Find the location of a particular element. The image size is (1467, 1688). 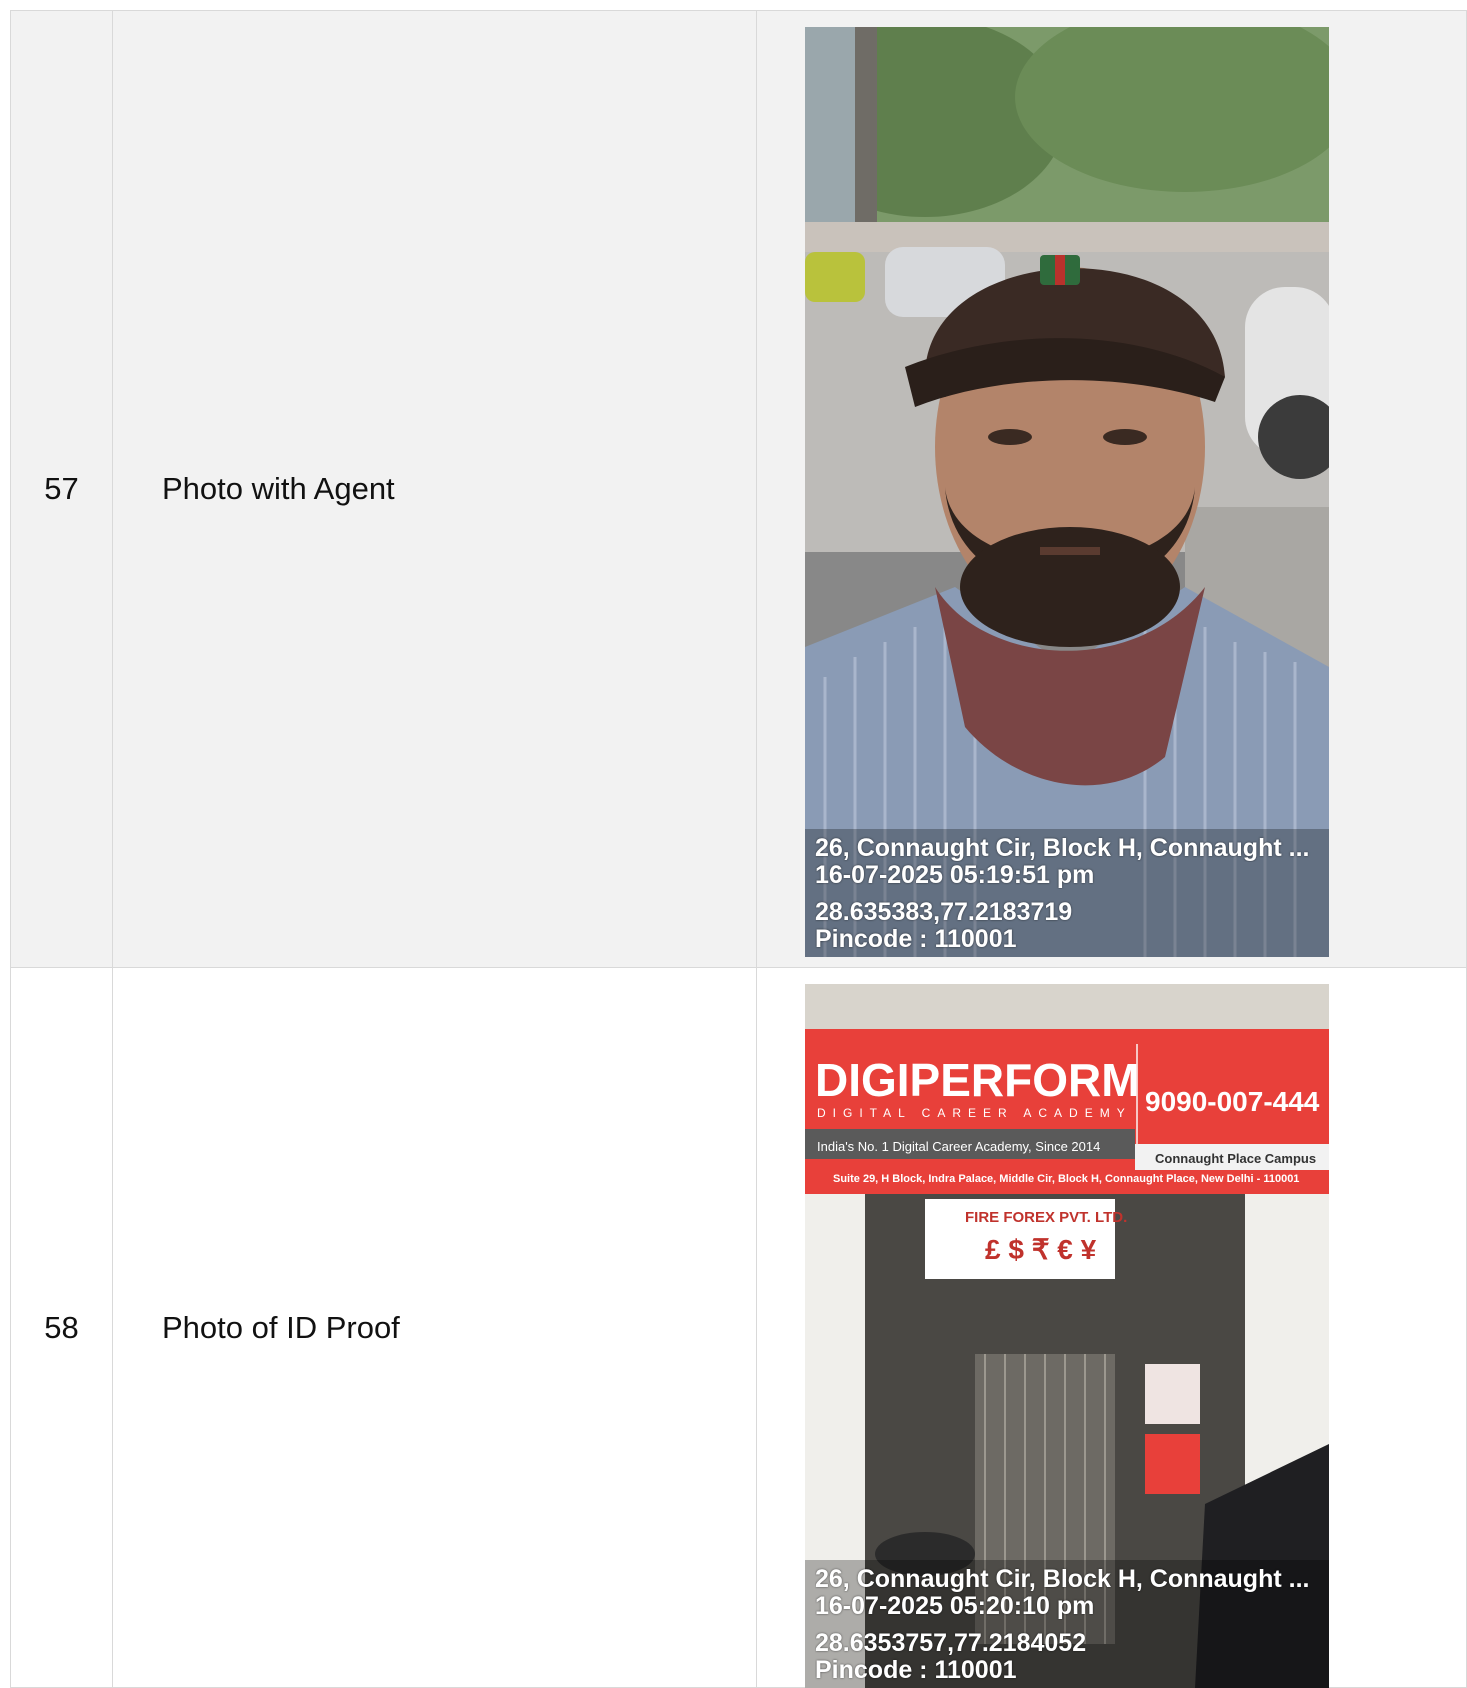

stamp-datetime: 16-07-2025 05:19:51 pm is located at coordinates (955, 875).